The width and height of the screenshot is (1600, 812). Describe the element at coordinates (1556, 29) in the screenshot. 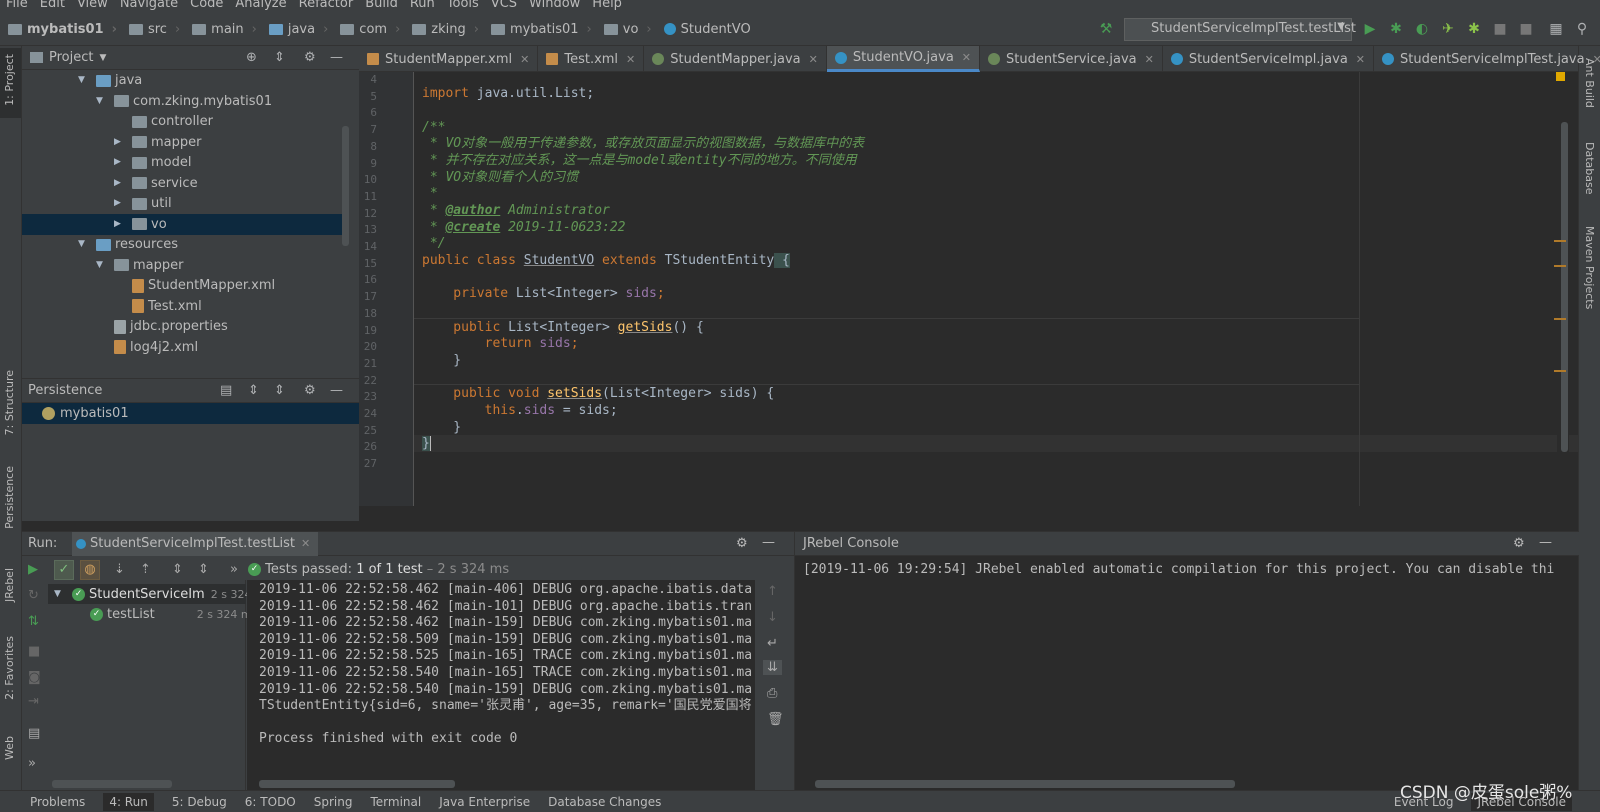

I see `project-structure-icon: ▦` at that location.